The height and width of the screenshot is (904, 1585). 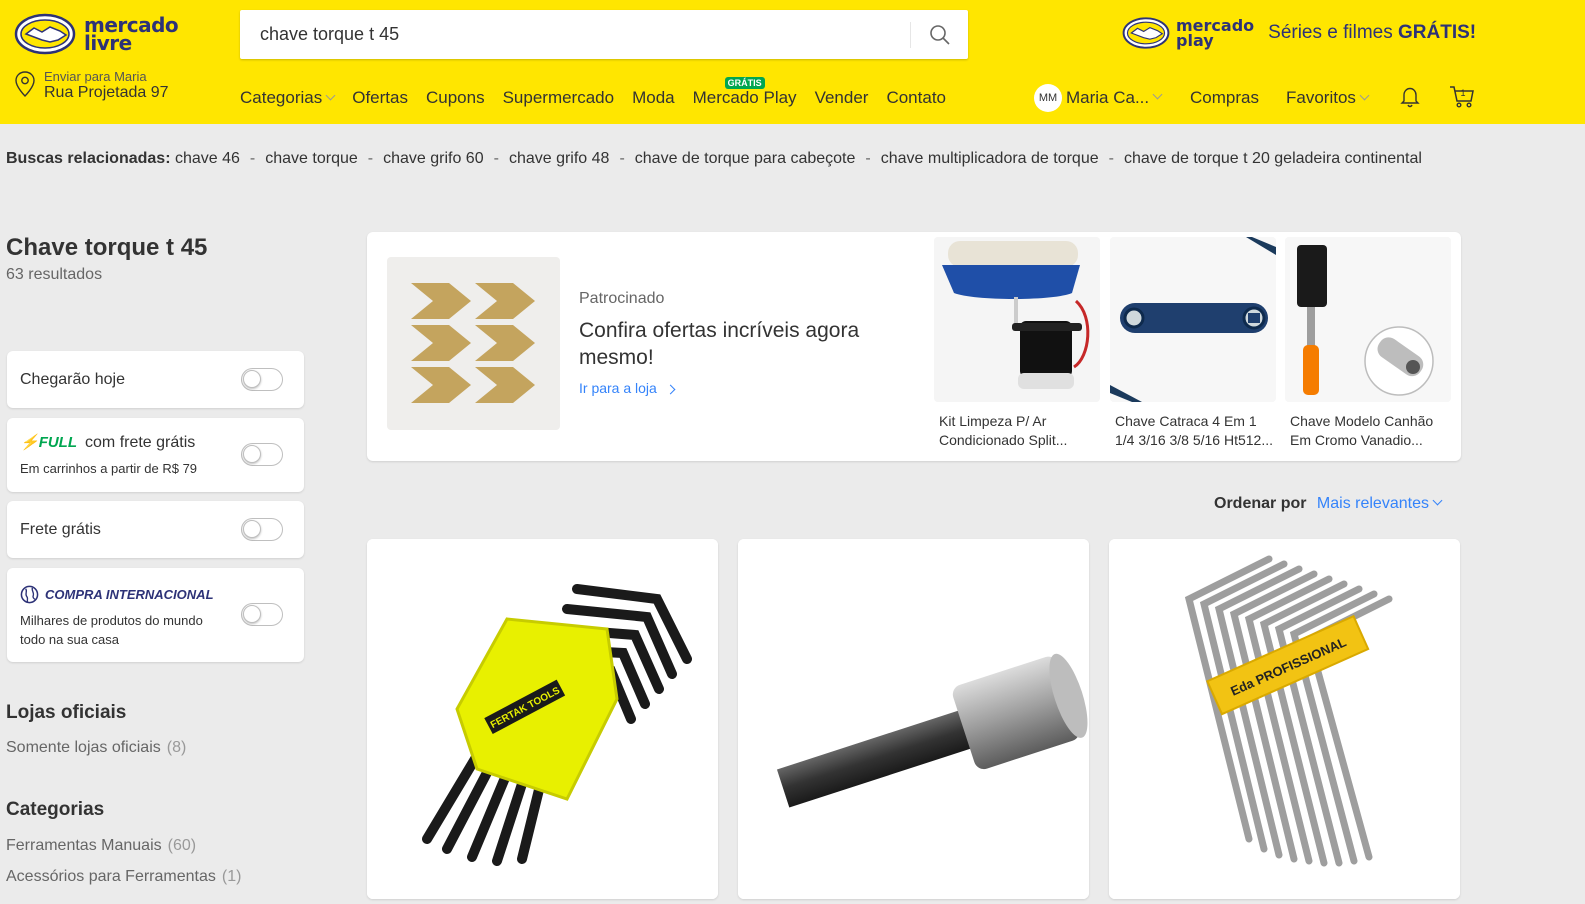 What do you see at coordinates (1048, 98) in the screenshot?
I see `avatar: MM` at bounding box center [1048, 98].